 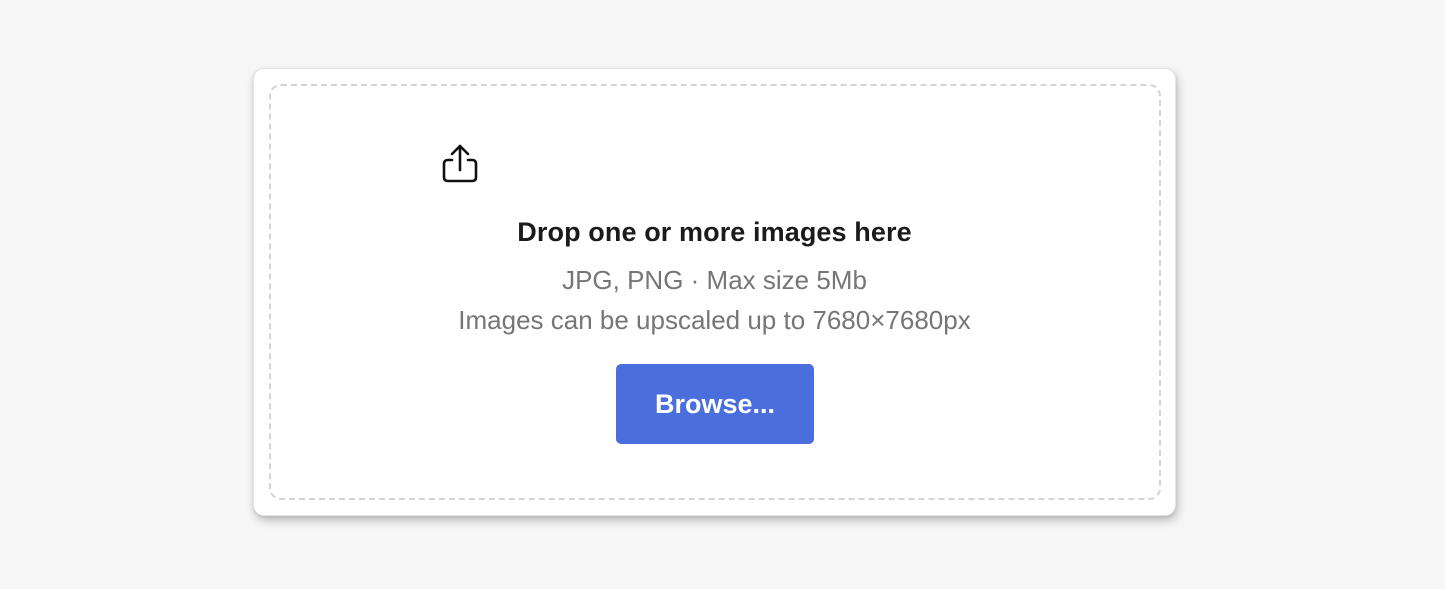 I want to click on upscale-limit-text: Images can be upscaled up to 7680×7680px, so click(x=714, y=320).